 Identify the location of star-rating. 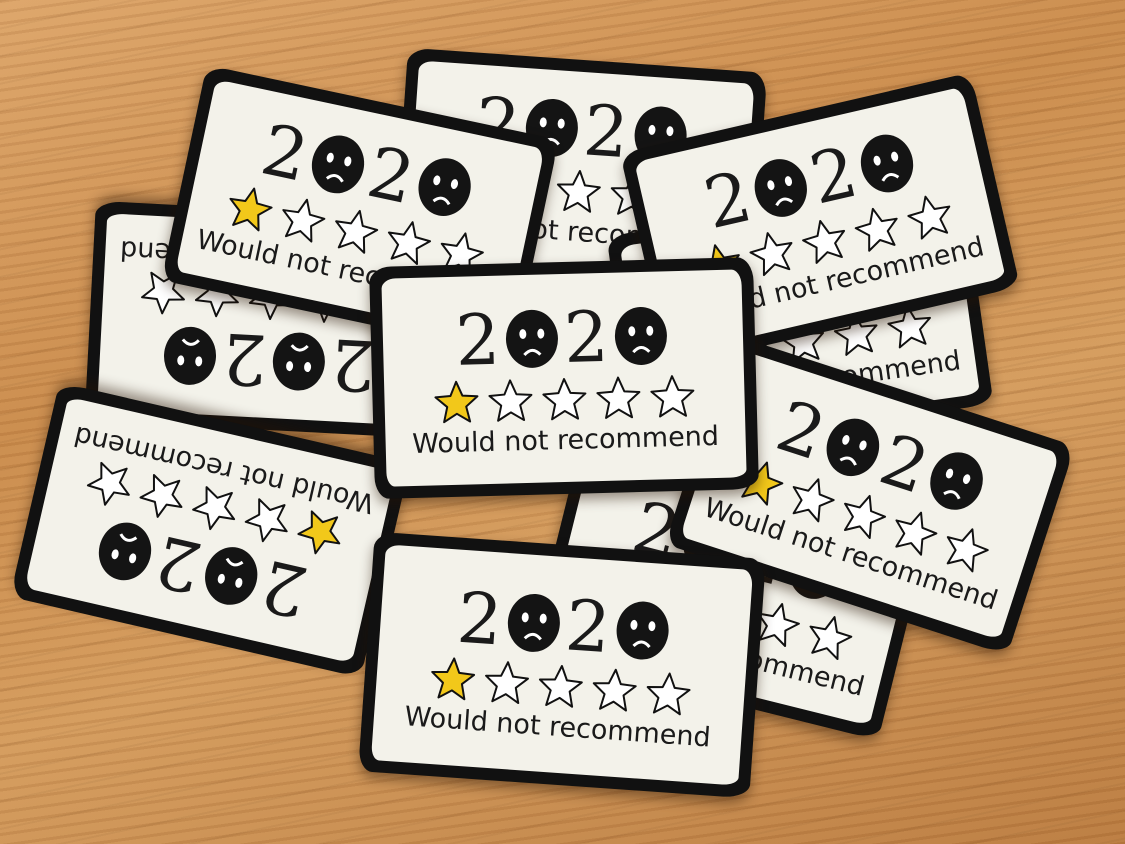
(564, 398).